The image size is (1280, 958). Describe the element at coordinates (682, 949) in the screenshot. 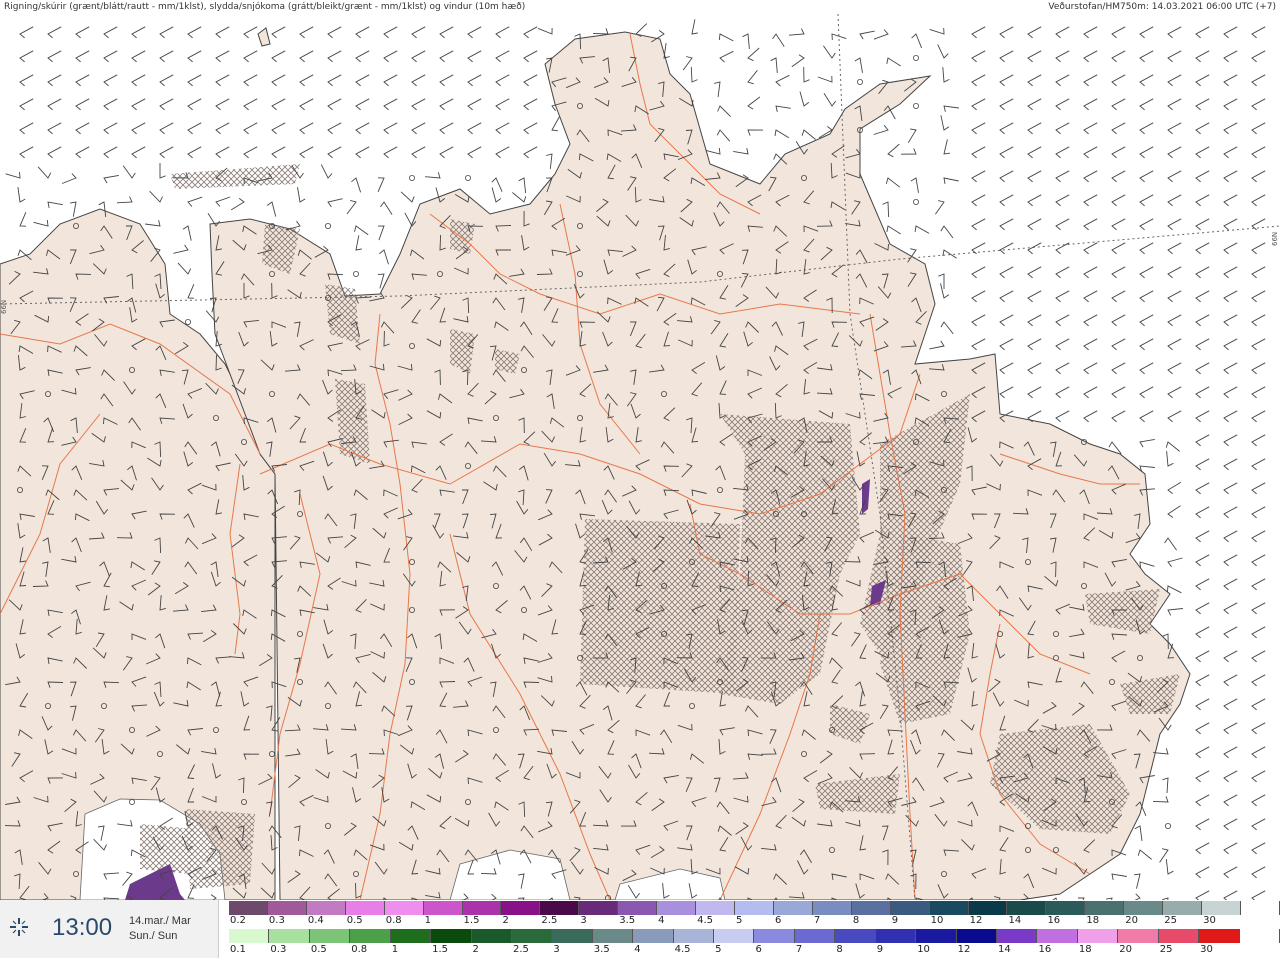

I see `rain-scale-label: 4.5` at that location.